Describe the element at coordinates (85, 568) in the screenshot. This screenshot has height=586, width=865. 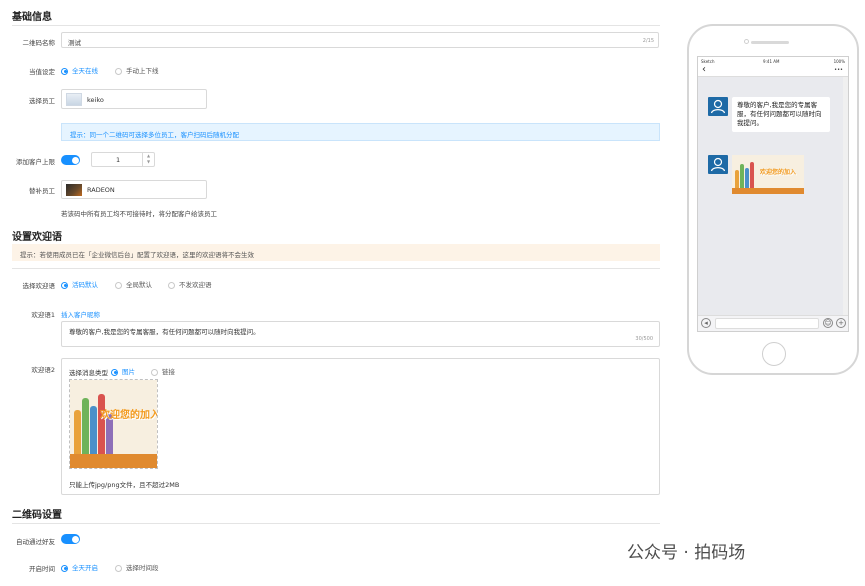
I see `radio-label: 全天开启` at that location.